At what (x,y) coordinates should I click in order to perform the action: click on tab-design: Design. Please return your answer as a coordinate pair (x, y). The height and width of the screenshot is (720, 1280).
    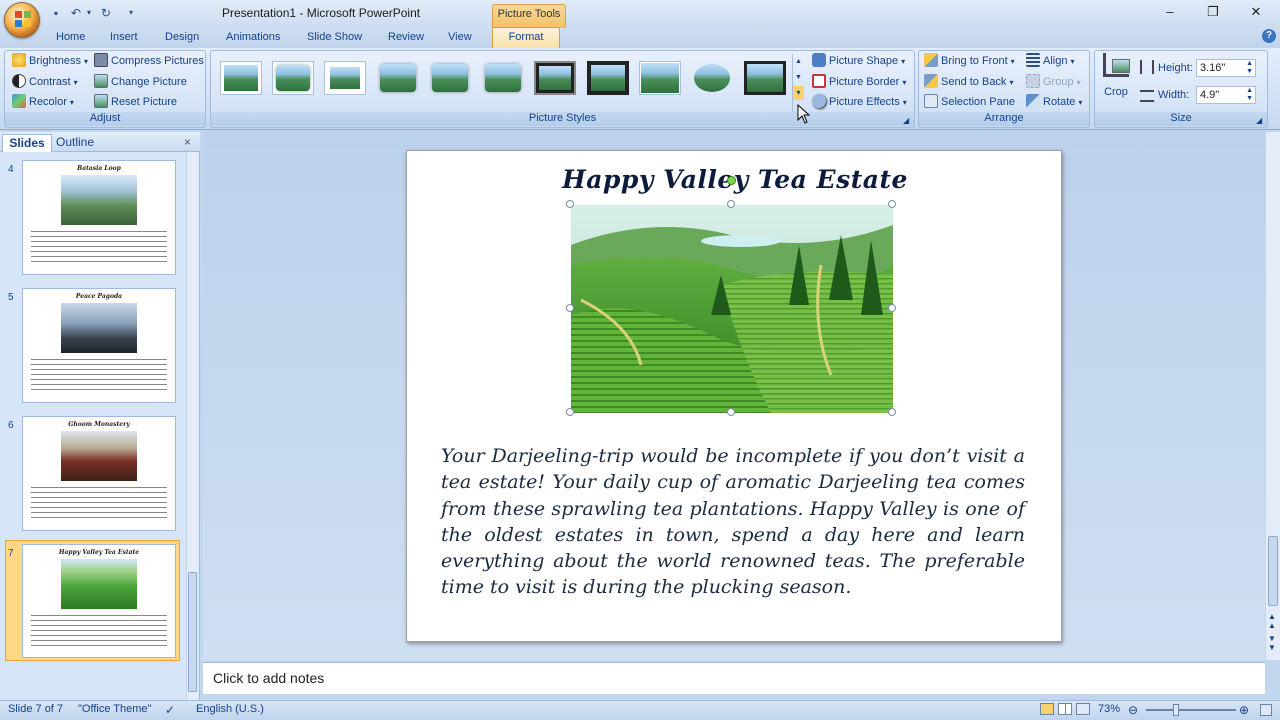
    Looking at the image, I should click on (182, 38).